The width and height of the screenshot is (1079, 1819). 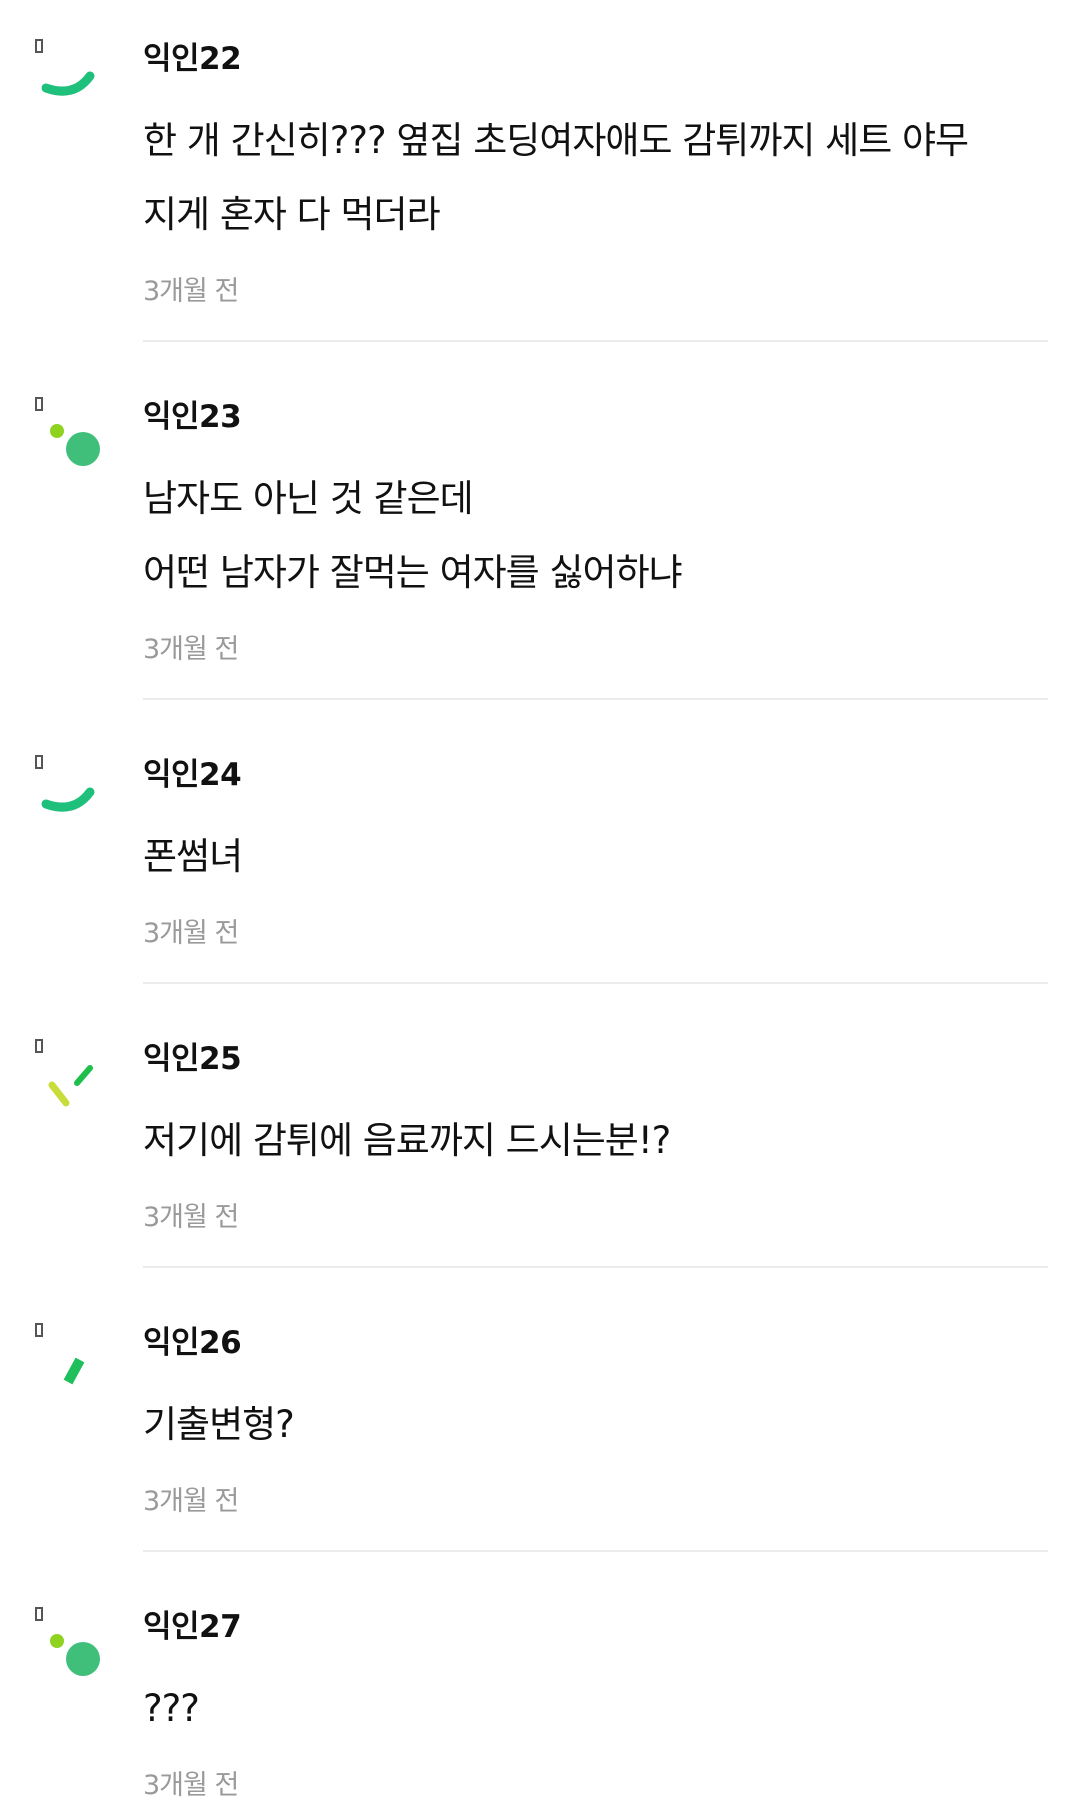 What do you see at coordinates (64, 1073) in the screenshot?
I see `lime-slash-icon` at bounding box center [64, 1073].